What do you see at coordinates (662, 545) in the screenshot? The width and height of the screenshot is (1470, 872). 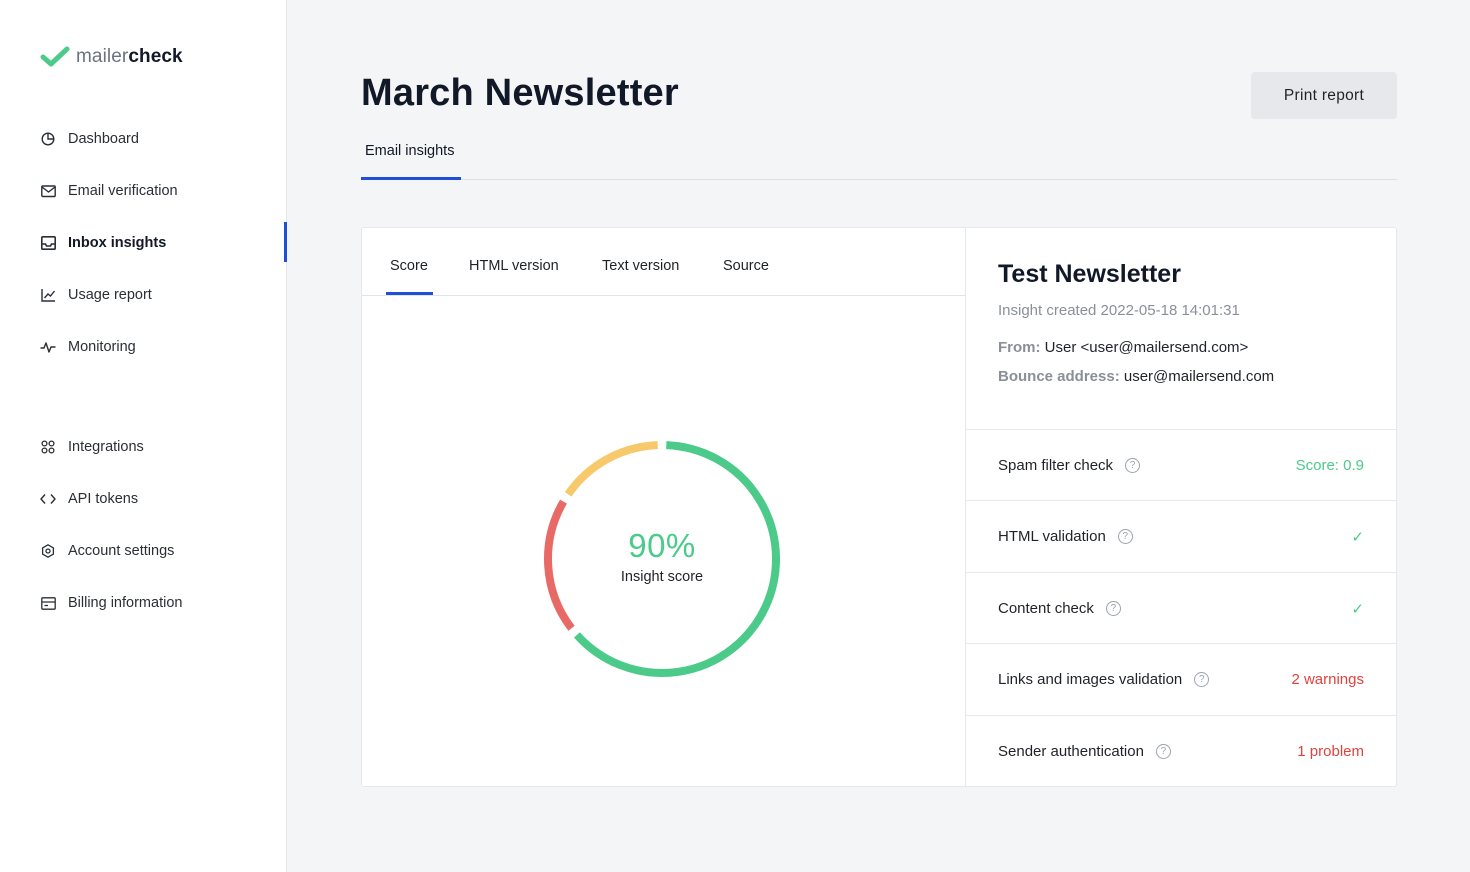 I see `score-value: 90%` at bounding box center [662, 545].